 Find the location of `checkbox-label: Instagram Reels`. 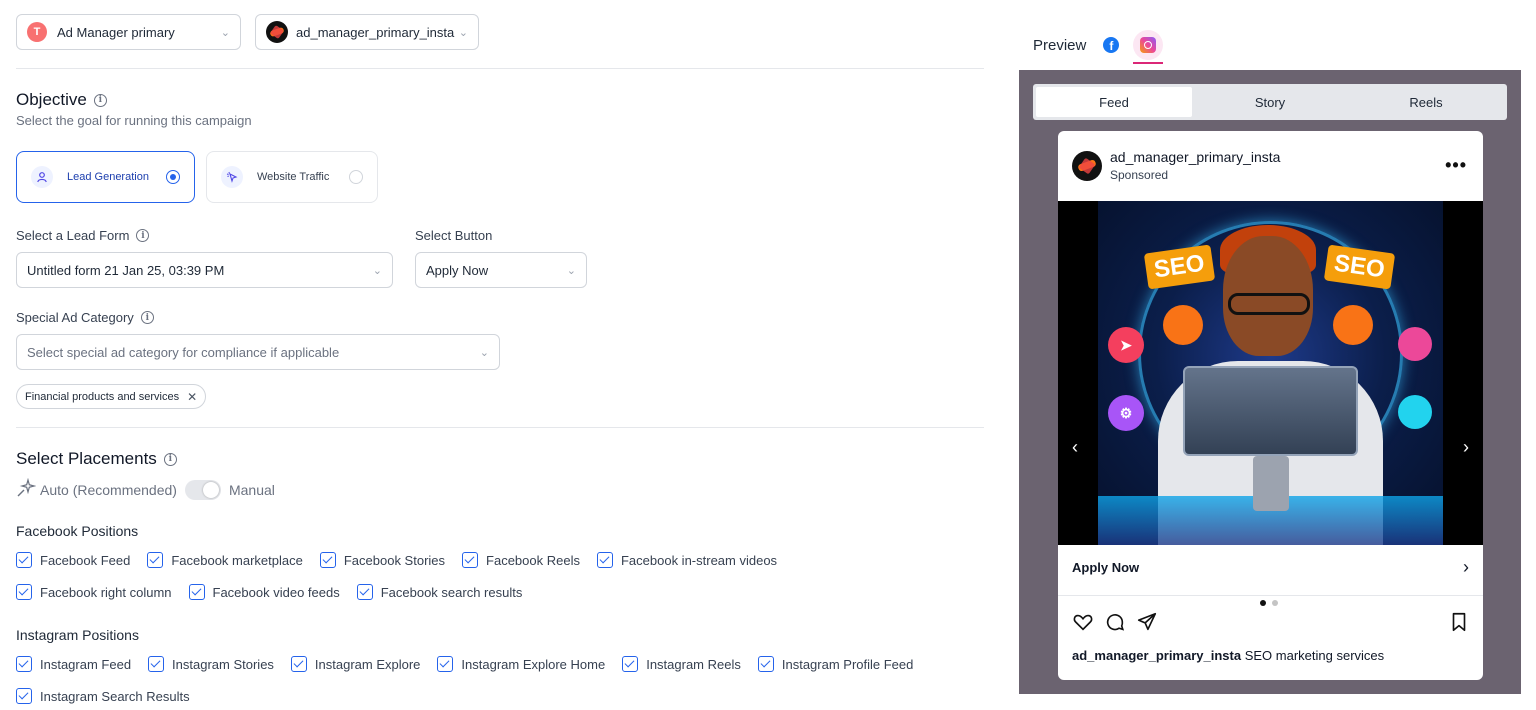

checkbox-label: Instagram Reels is located at coordinates (693, 664).